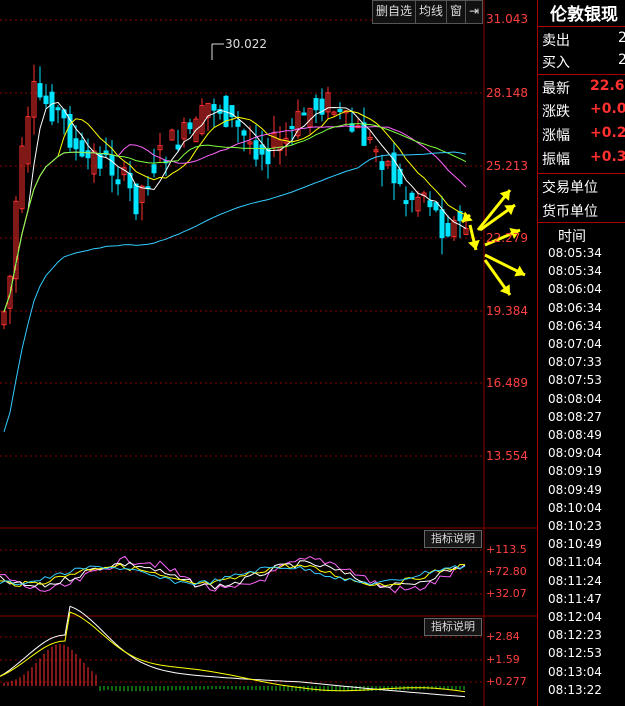 Image resolution: width=625 pixels, height=706 pixels. I want to click on tick-time: 08:10:04, so click(575, 507).